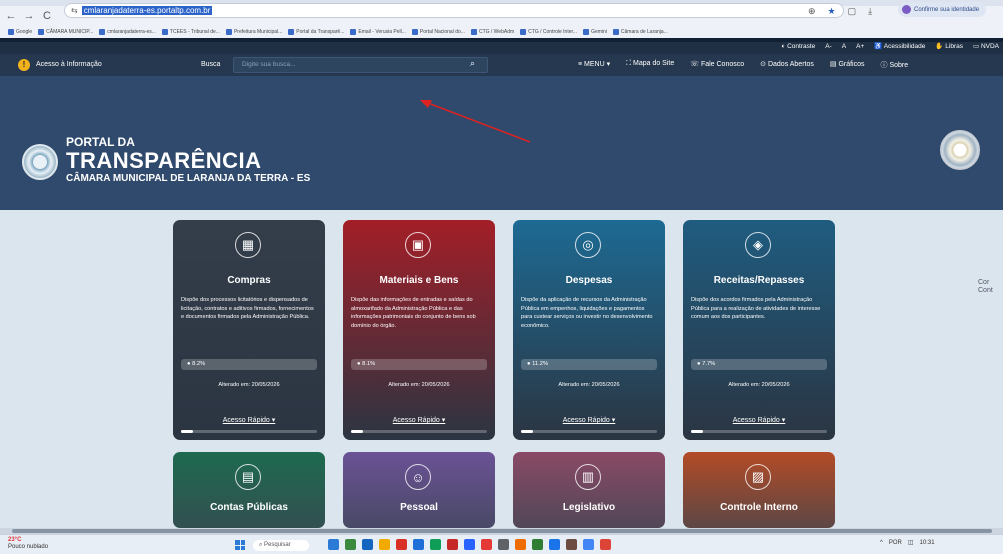  What do you see at coordinates (492, 32) in the screenshot?
I see `bookmark-item: CTG / WebAdm` at bounding box center [492, 32].